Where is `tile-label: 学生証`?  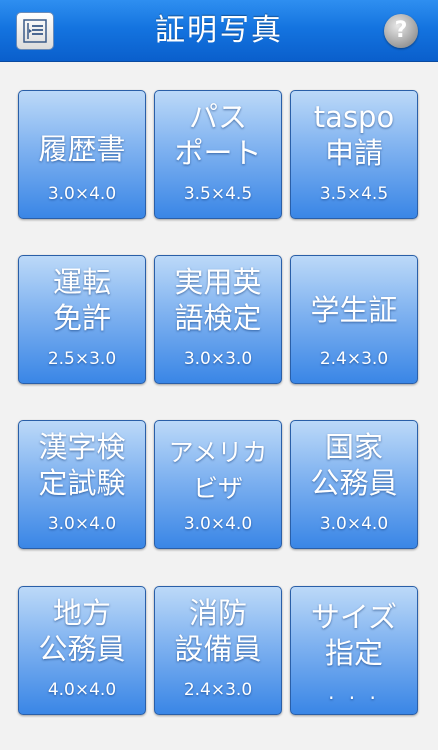 tile-label: 学生証 is located at coordinates (354, 310).